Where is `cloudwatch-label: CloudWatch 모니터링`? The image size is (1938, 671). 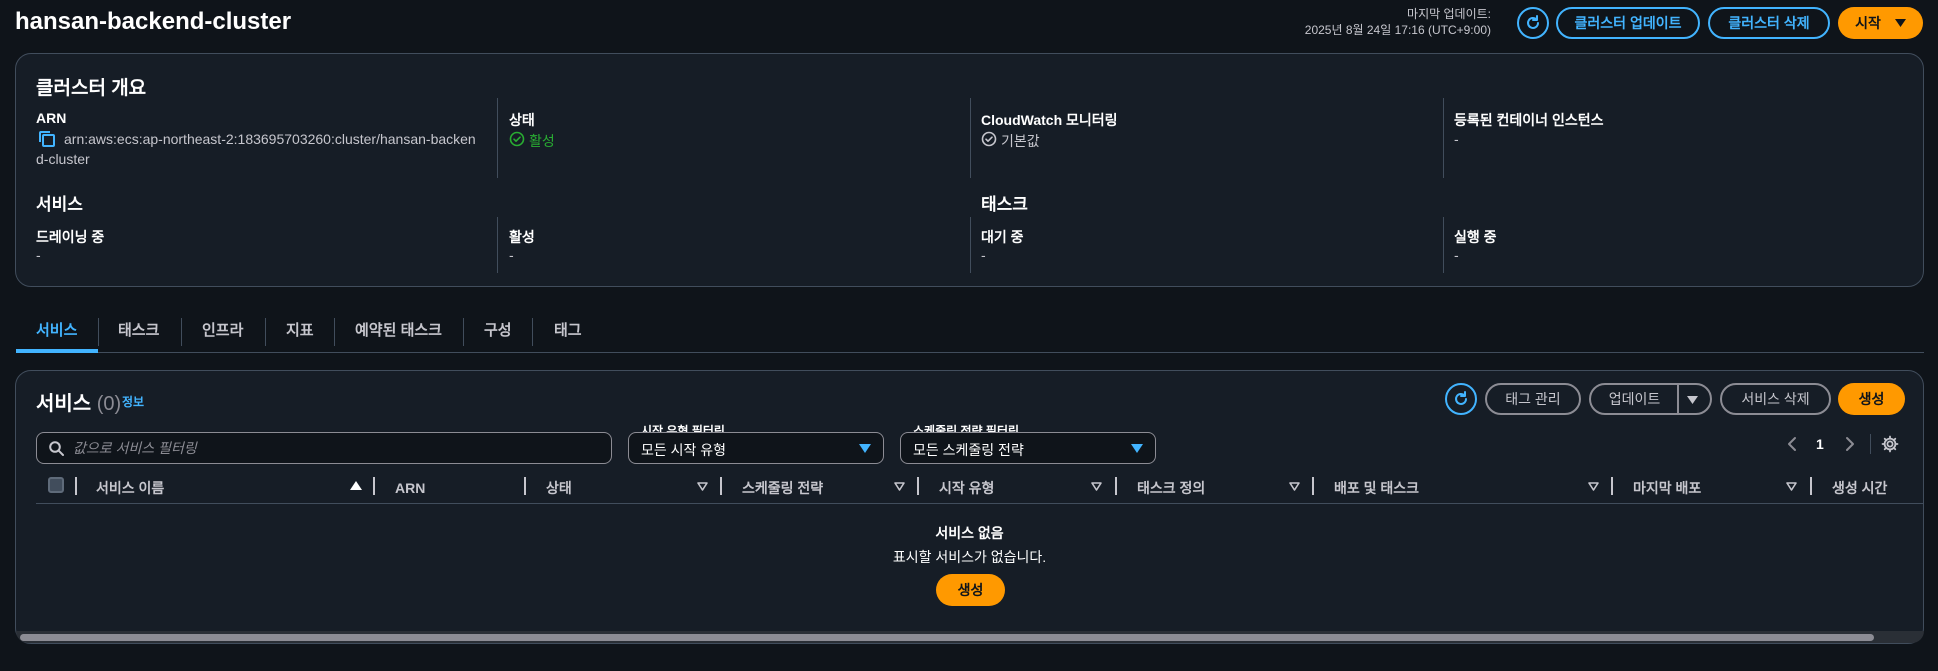
cloudwatch-label: CloudWatch 모니터링 is located at coordinates (1049, 120).